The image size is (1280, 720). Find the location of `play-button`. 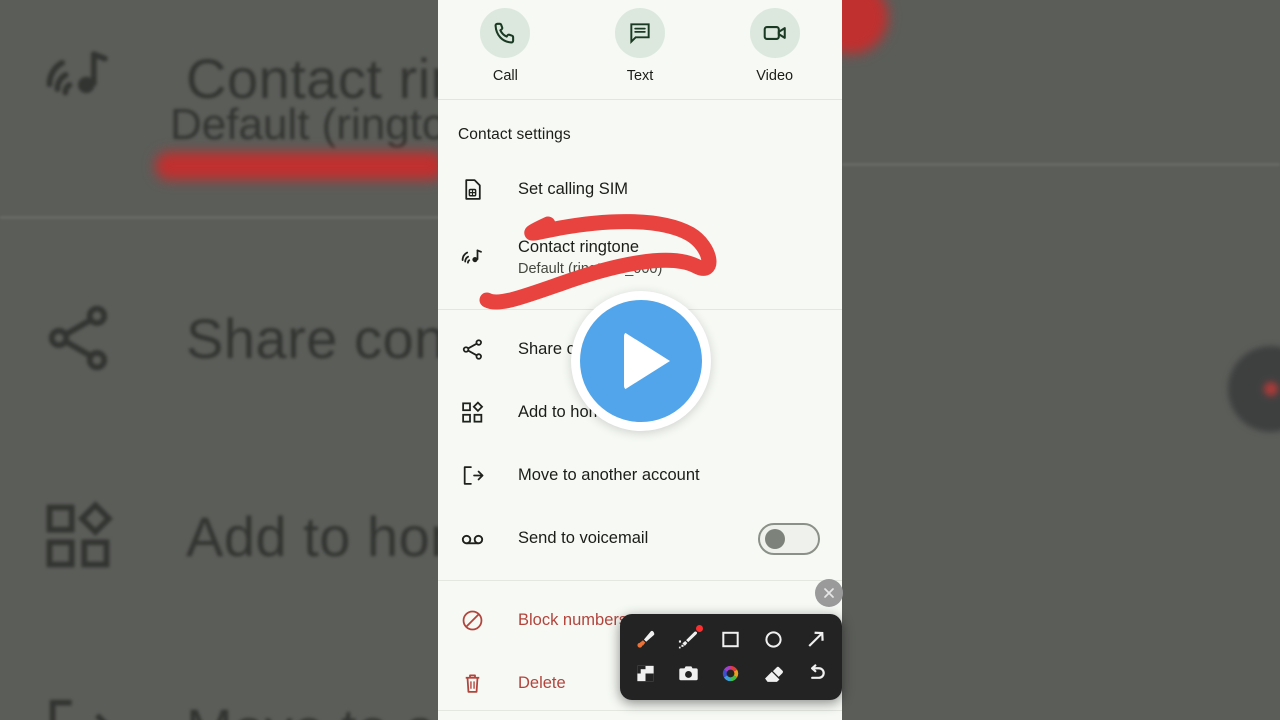

play-button is located at coordinates (641, 361).